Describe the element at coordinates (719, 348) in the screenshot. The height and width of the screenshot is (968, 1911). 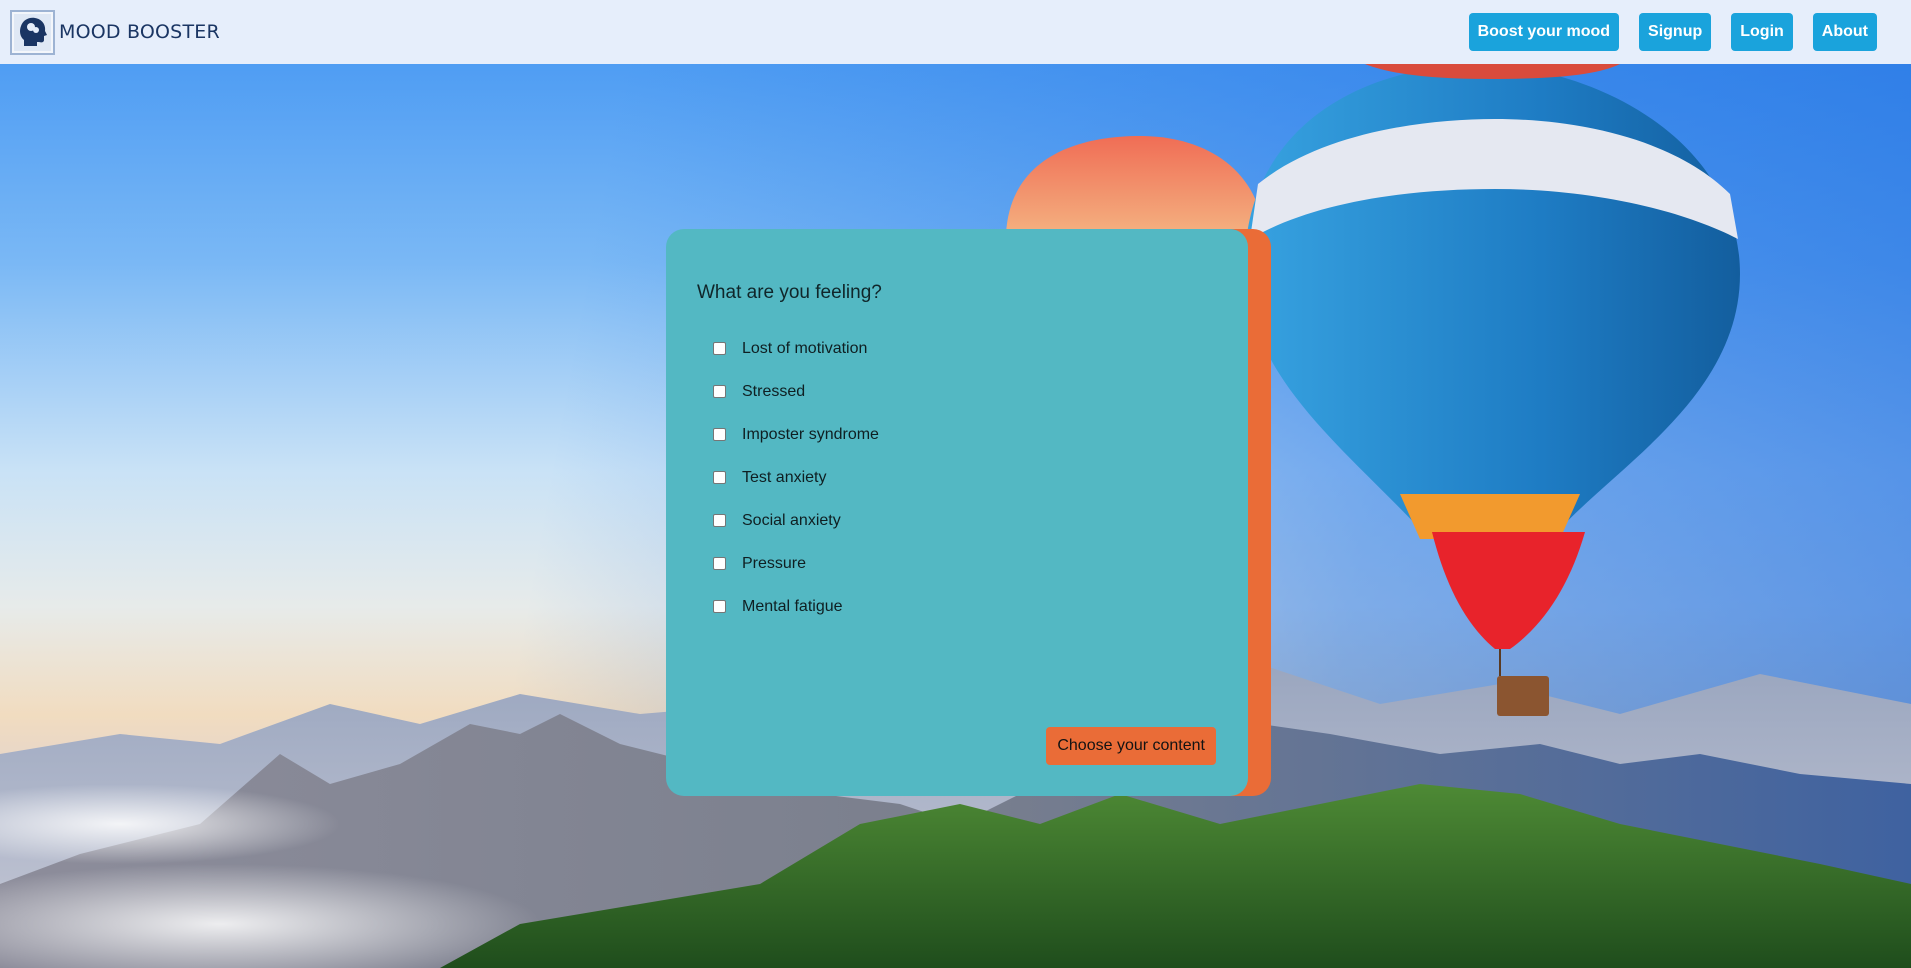
I see `feeling-checkbox-lost-of-motivation` at that location.